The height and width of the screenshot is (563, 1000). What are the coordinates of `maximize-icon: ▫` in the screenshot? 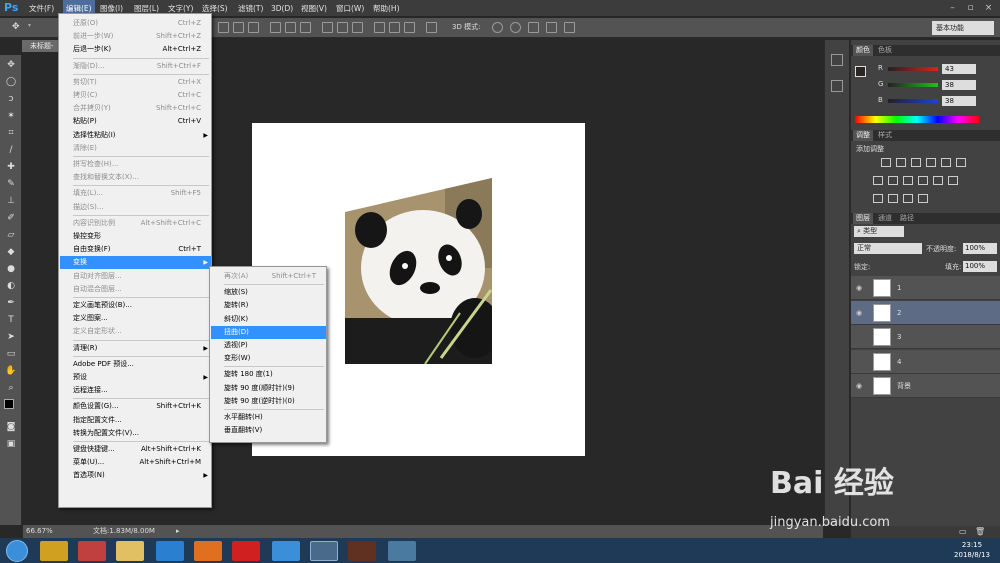 It's located at (970, 8).